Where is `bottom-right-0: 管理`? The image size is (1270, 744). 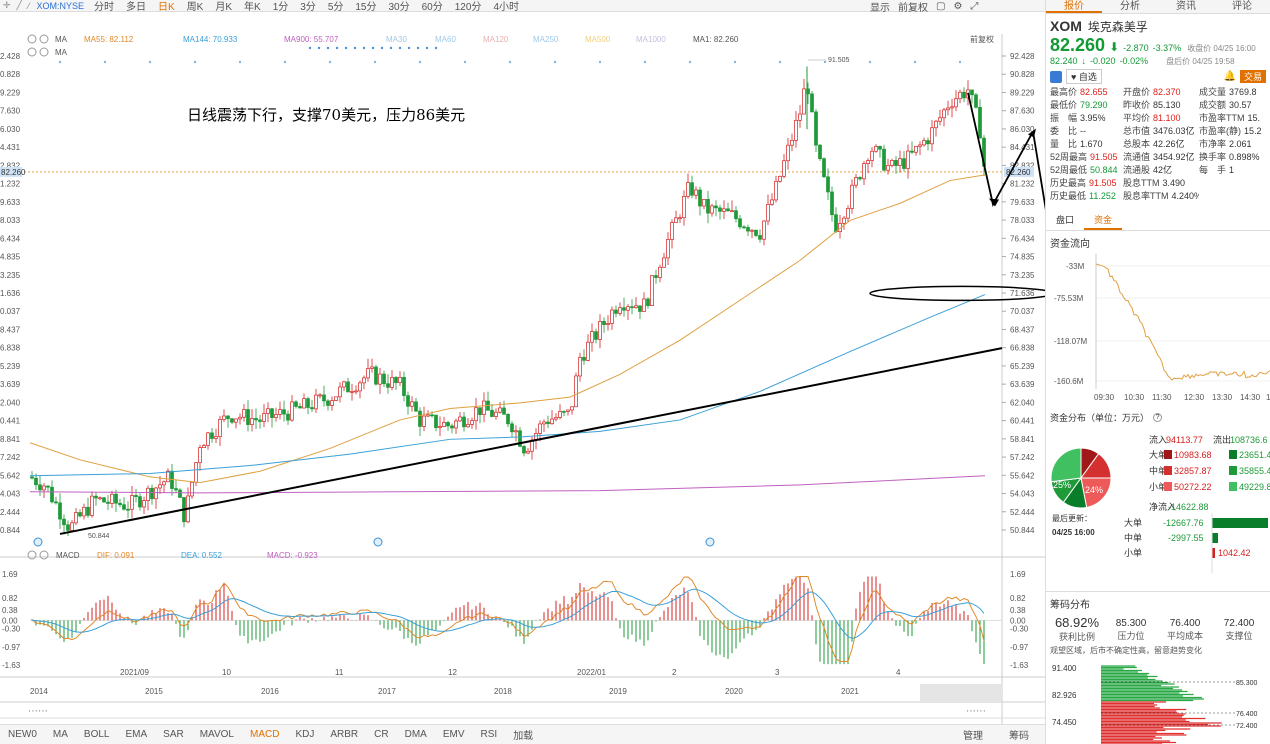
bottom-right-0: 管理 is located at coordinates (973, 734).